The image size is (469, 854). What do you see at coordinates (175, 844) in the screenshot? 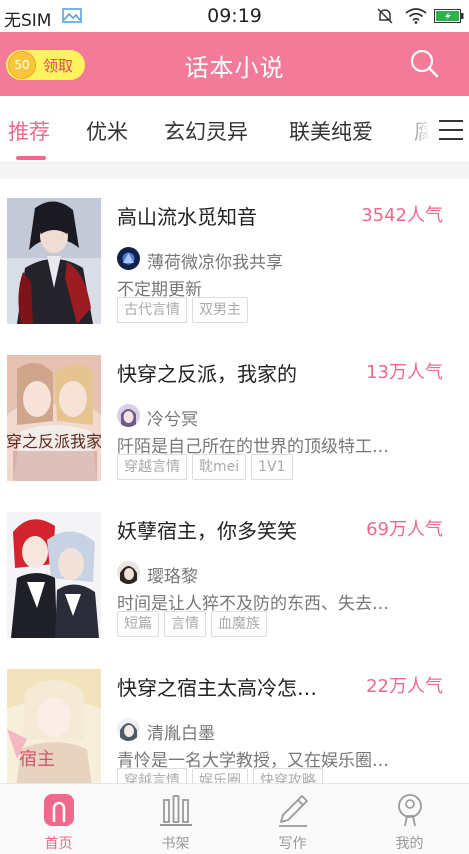
I see `nav-bookshelf-label: 书架` at bounding box center [175, 844].